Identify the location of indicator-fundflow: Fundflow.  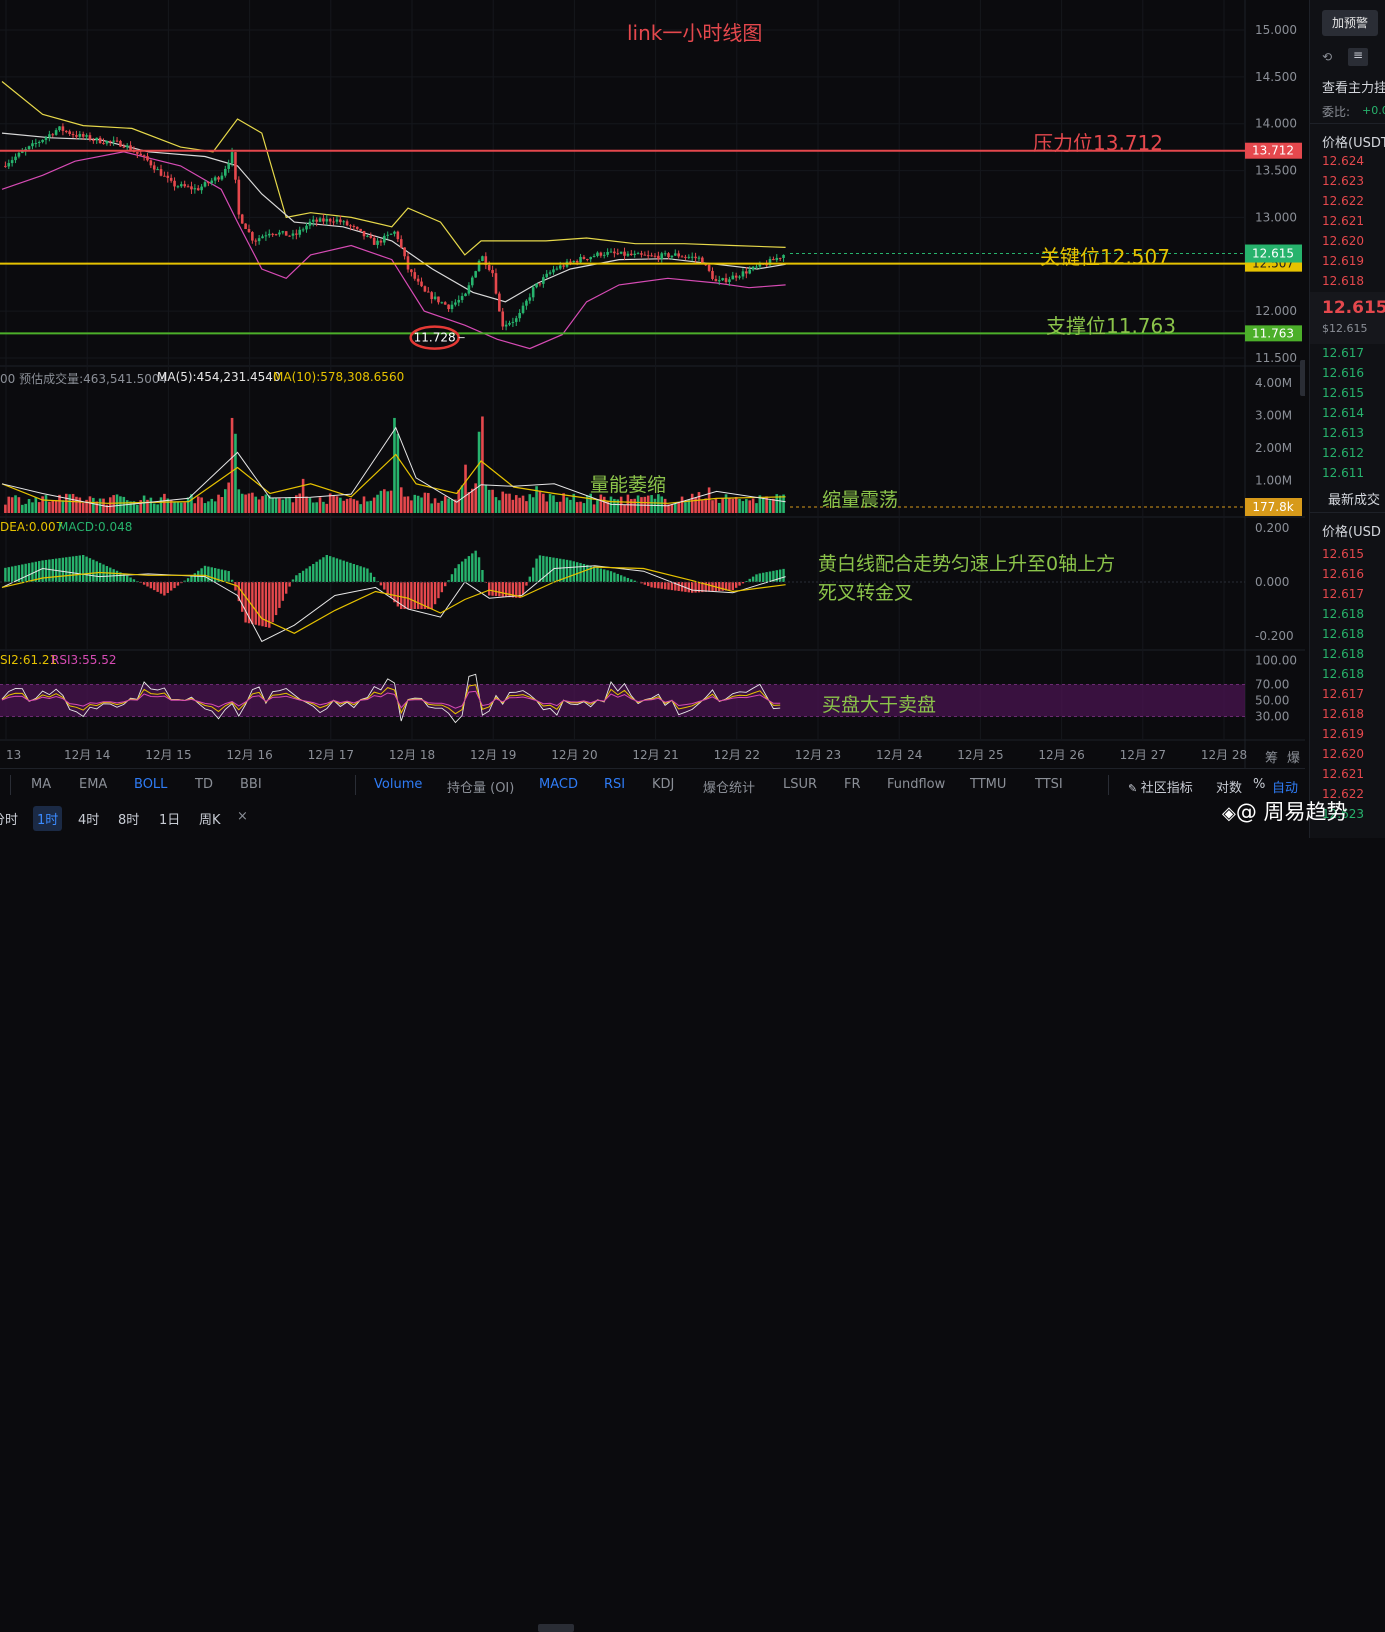
(916, 784).